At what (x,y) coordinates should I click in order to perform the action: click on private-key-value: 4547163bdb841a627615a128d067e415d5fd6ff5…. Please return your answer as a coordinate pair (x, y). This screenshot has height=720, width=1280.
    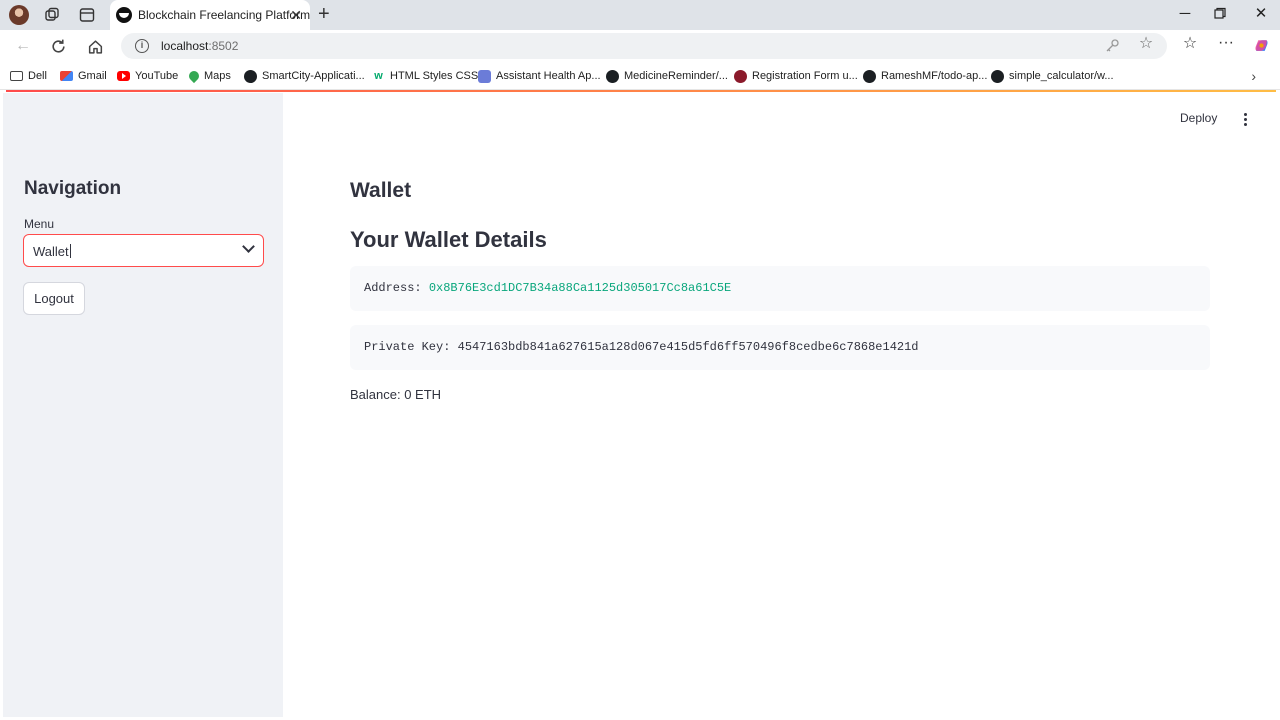
    Looking at the image, I should click on (688, 347).